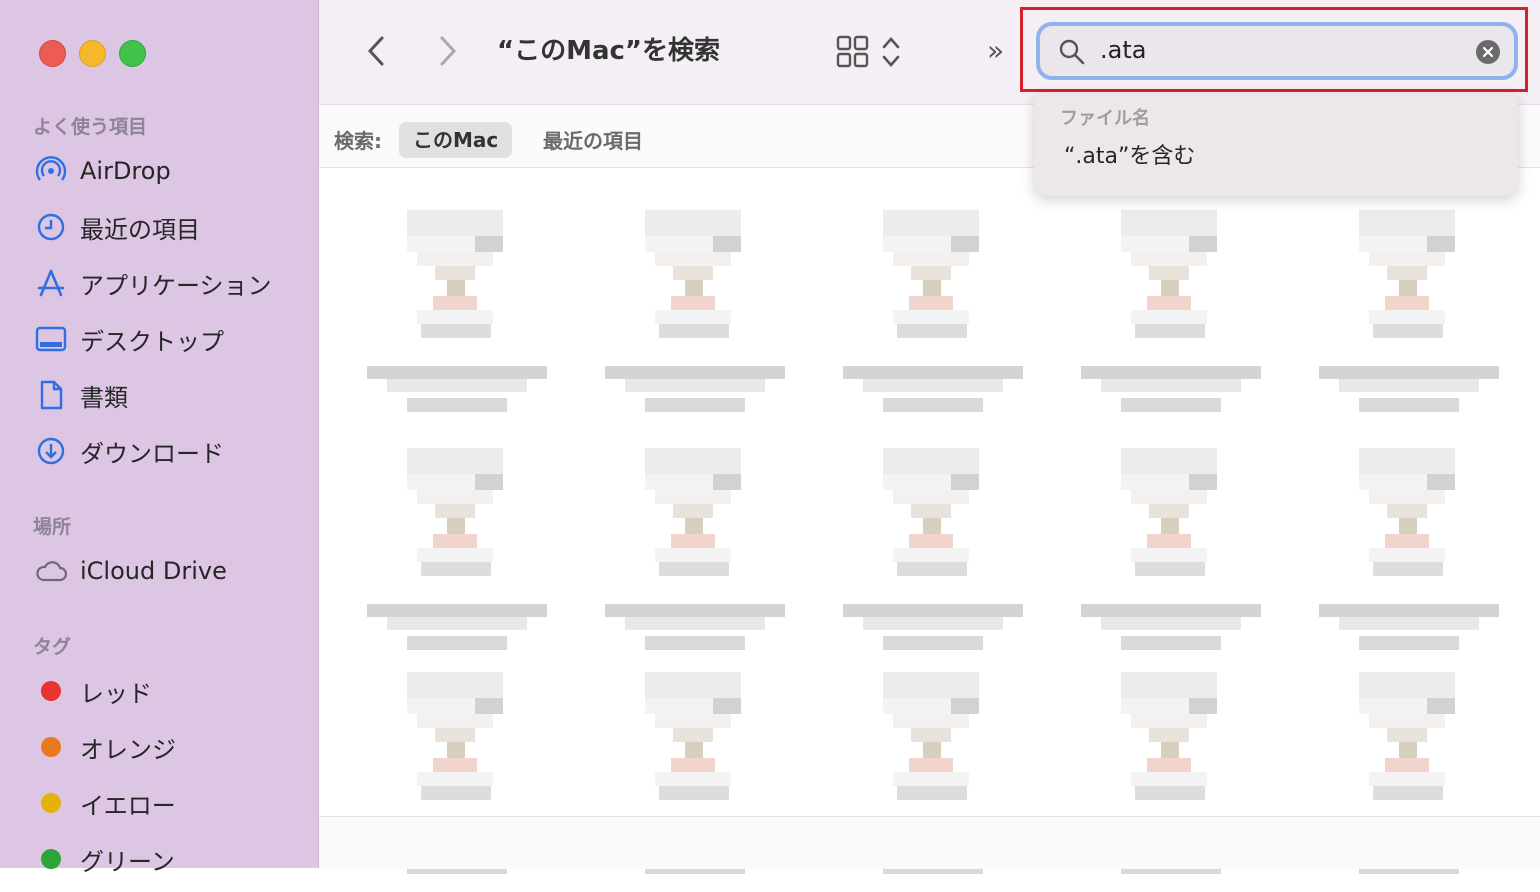  Describe the element at coordinates (1072, 52) in the screenshot. I see `search-icon` at that location.